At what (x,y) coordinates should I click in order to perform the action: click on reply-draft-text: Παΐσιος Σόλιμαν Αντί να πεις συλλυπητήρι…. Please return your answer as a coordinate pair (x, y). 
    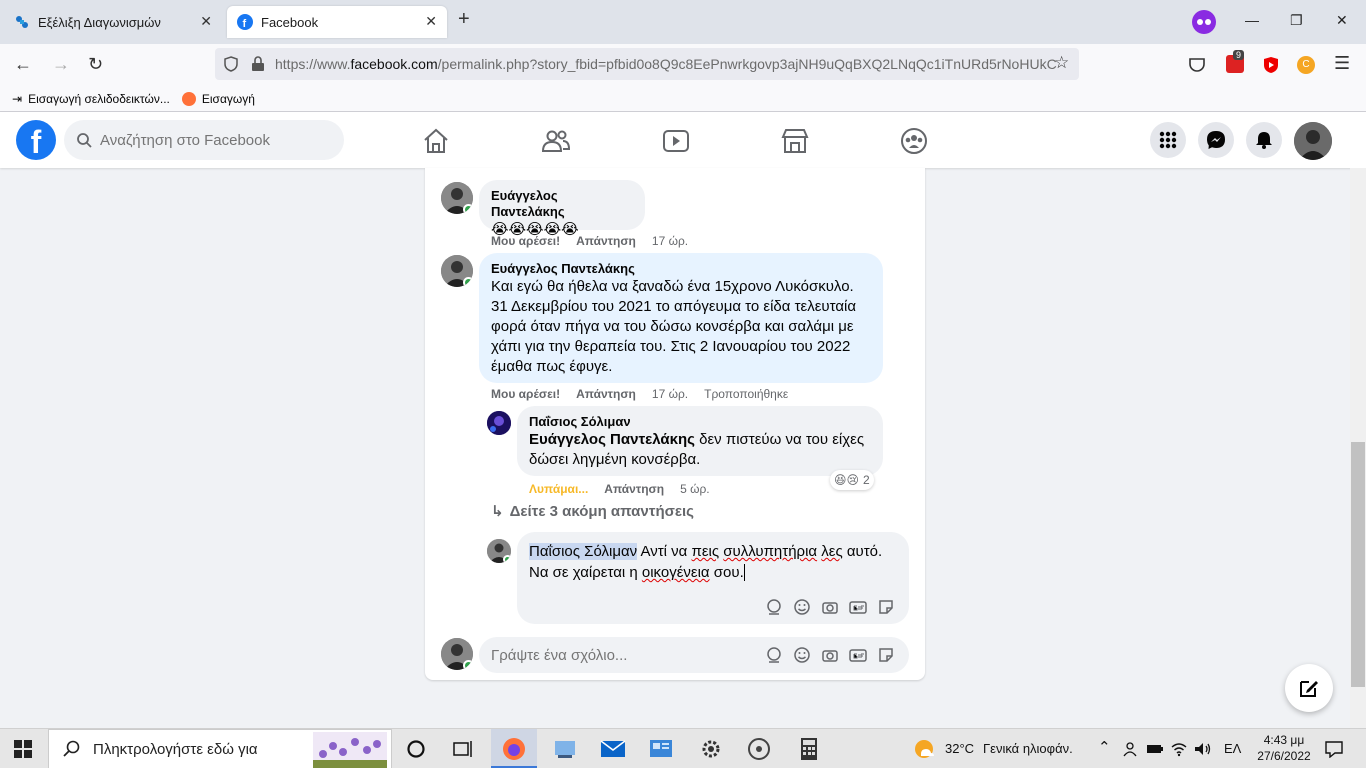
    Looking at the image, I should click on (713, 562).